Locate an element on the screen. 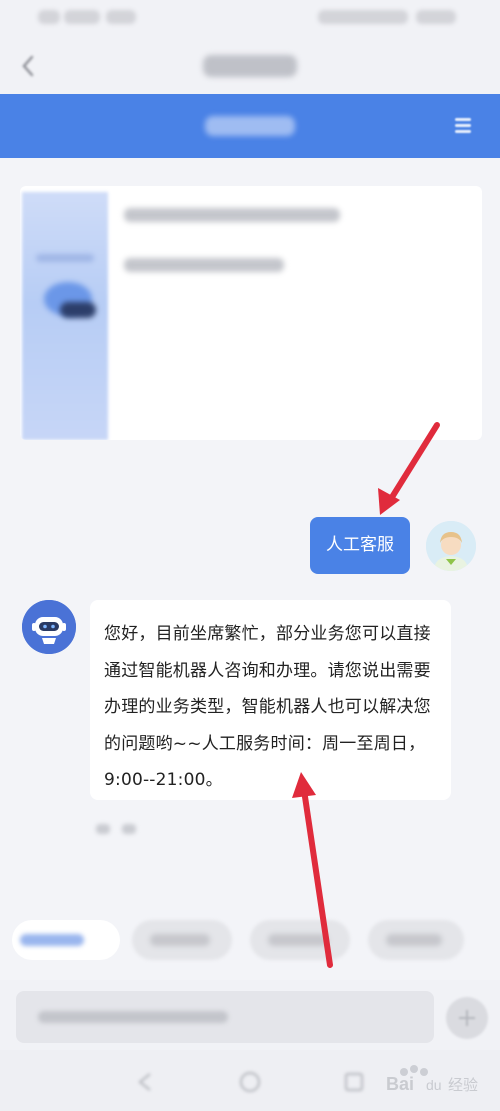  nav-recents-icon is located at coordinates (354, 1082).